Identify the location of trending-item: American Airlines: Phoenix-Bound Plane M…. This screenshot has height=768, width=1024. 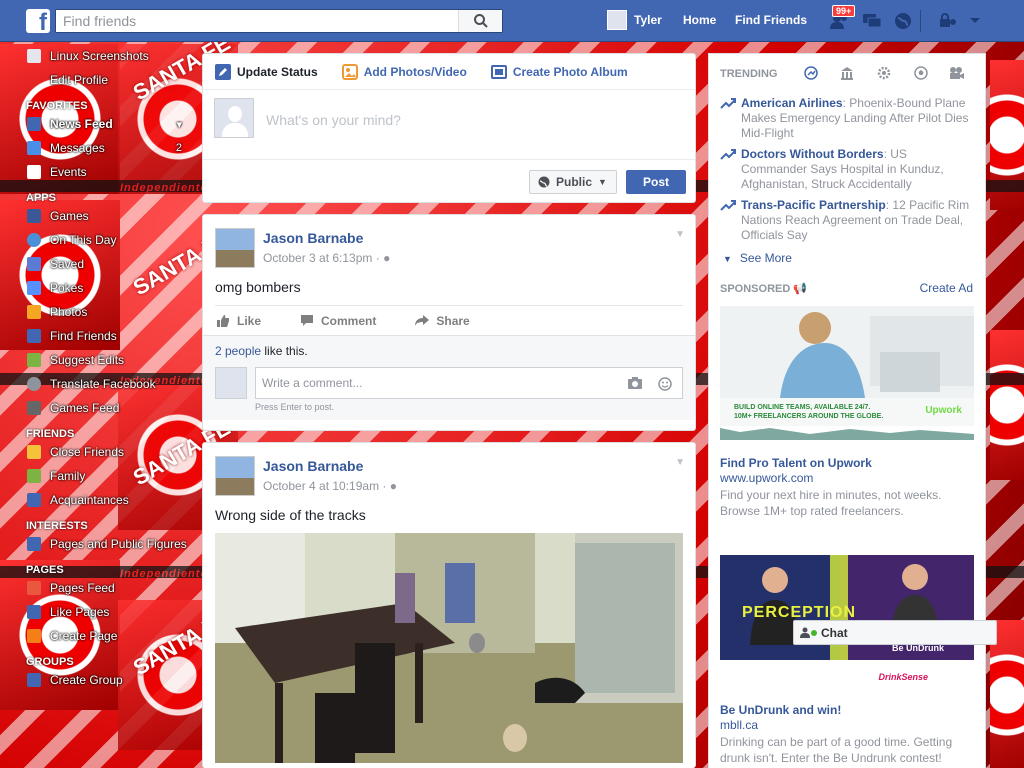
(847, 118).